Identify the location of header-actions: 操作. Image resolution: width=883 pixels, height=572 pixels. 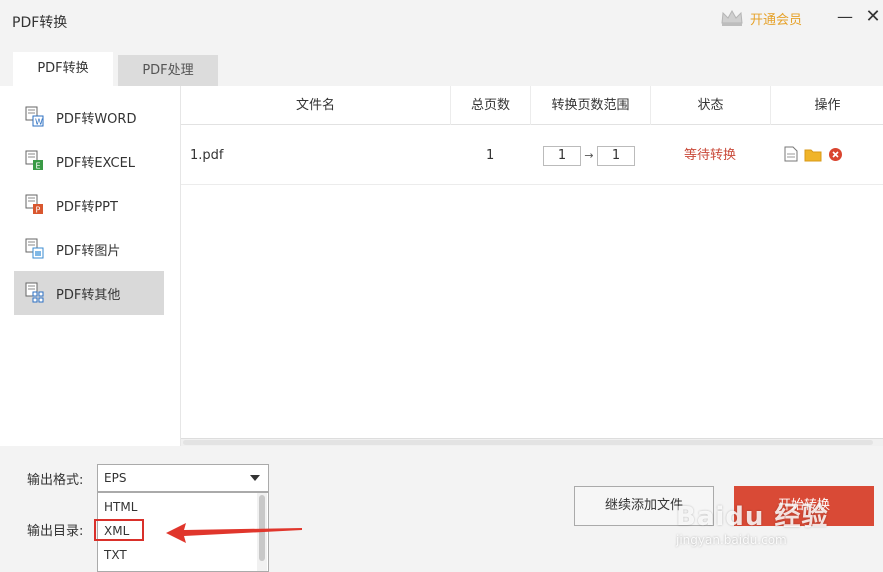
(827, 105).